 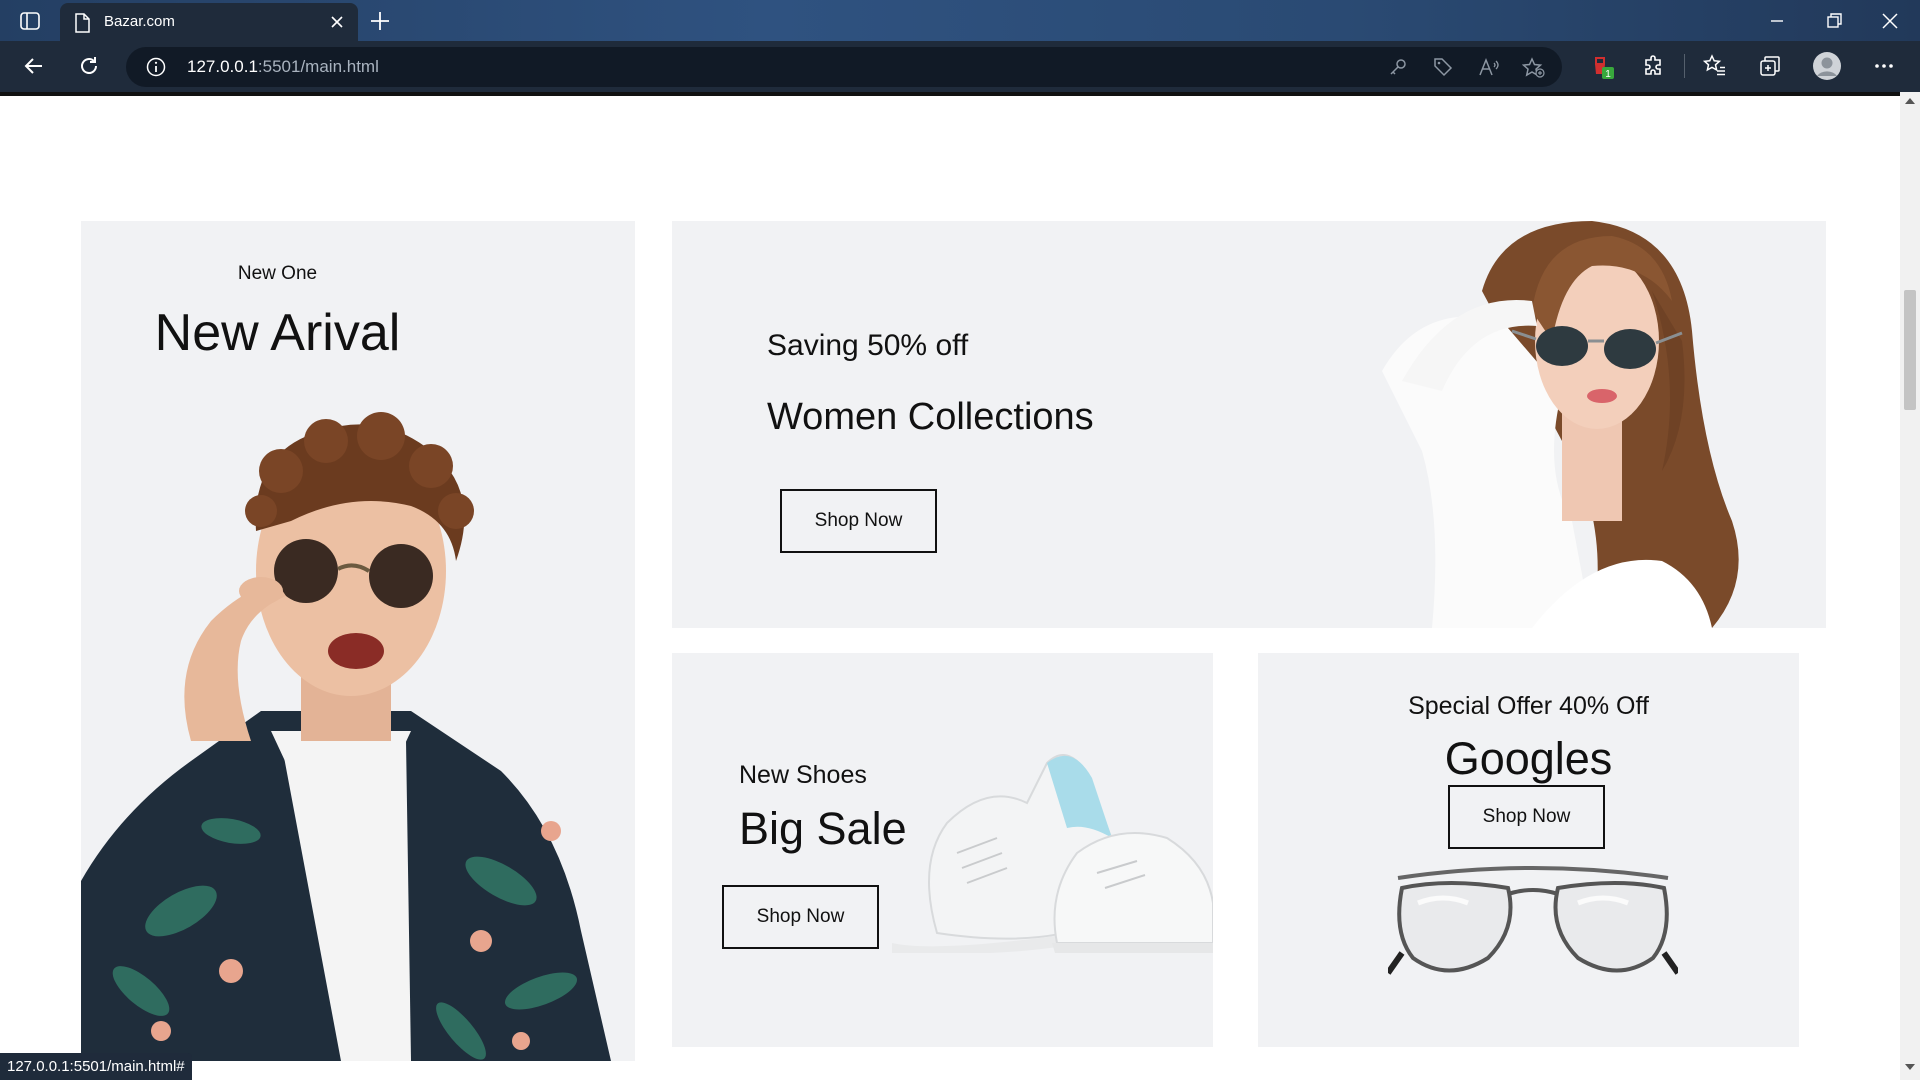 I want to click on scroll-up-arrow-icon, so click(x=1910, y=101).